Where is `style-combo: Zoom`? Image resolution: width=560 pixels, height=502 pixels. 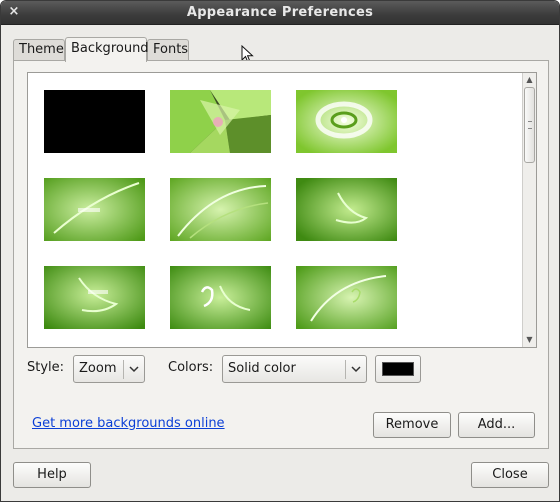 style-combo: Zoom is located at coordinates (109, 369).